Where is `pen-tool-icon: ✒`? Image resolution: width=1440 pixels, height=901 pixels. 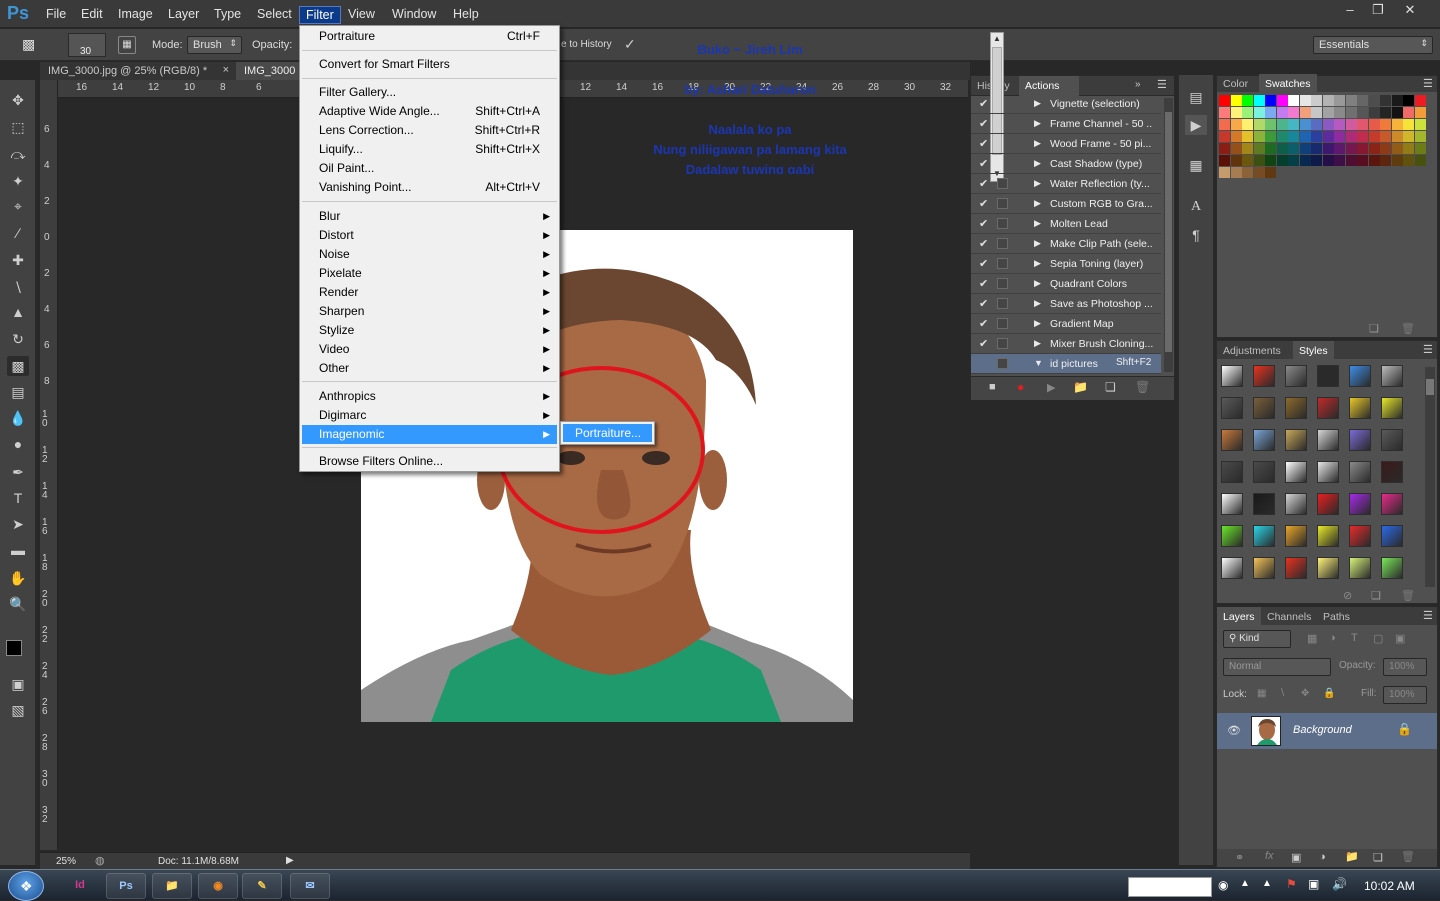
pen-tool-icon: ✒ is located at coordinates (18, 472).